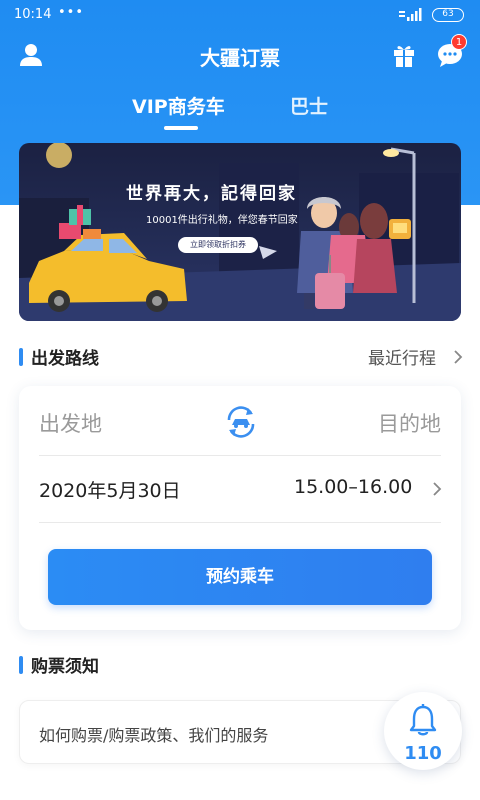 This screenshot has height=800, width=480. Describe the element at coordinates (423, 720) in the screenshot. I see `bell-icon` at that location.